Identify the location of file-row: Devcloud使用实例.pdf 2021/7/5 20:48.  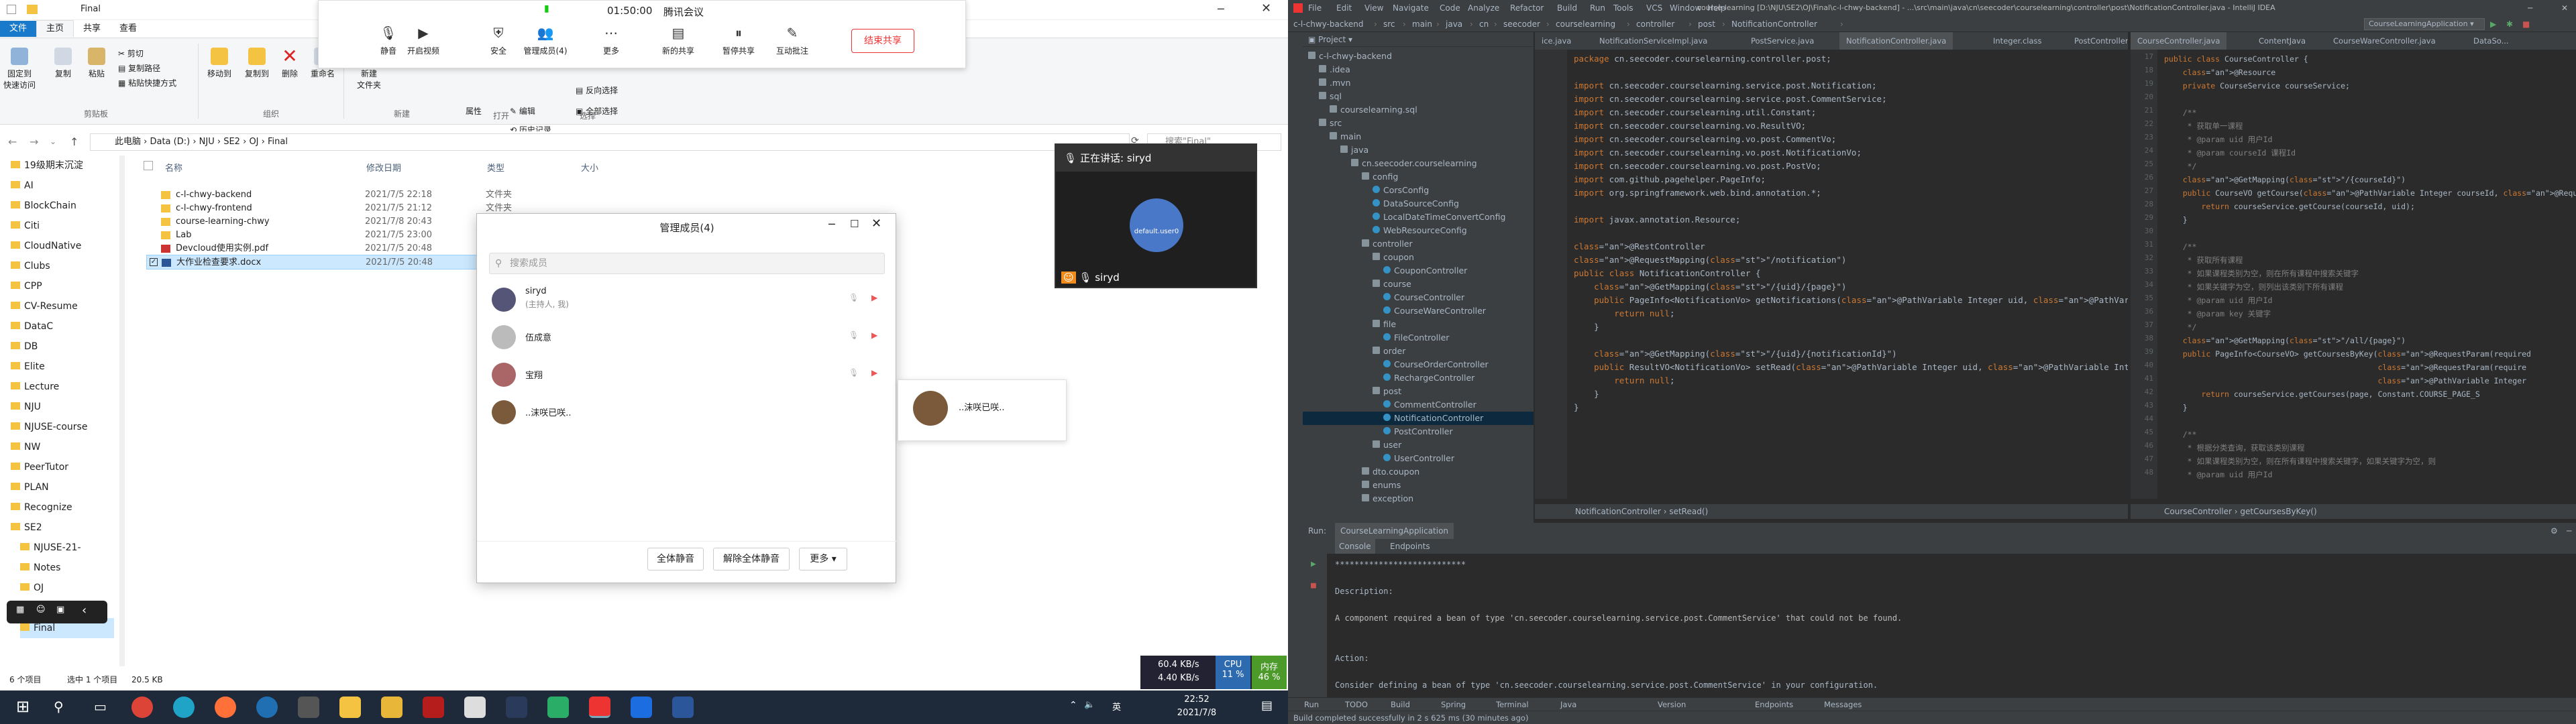
(334, 248).